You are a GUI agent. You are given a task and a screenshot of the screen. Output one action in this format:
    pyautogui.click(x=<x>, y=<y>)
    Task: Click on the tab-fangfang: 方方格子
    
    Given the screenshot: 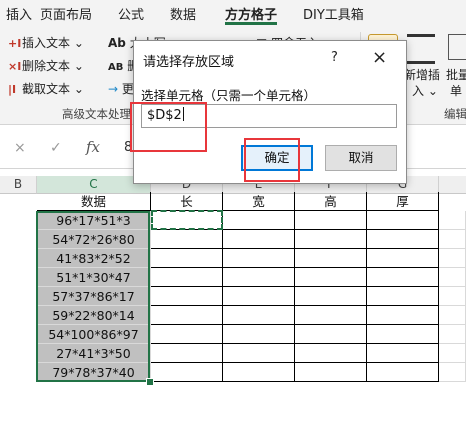 What is the action you would take?
    pyautogui.click(x=251, y=13)
    